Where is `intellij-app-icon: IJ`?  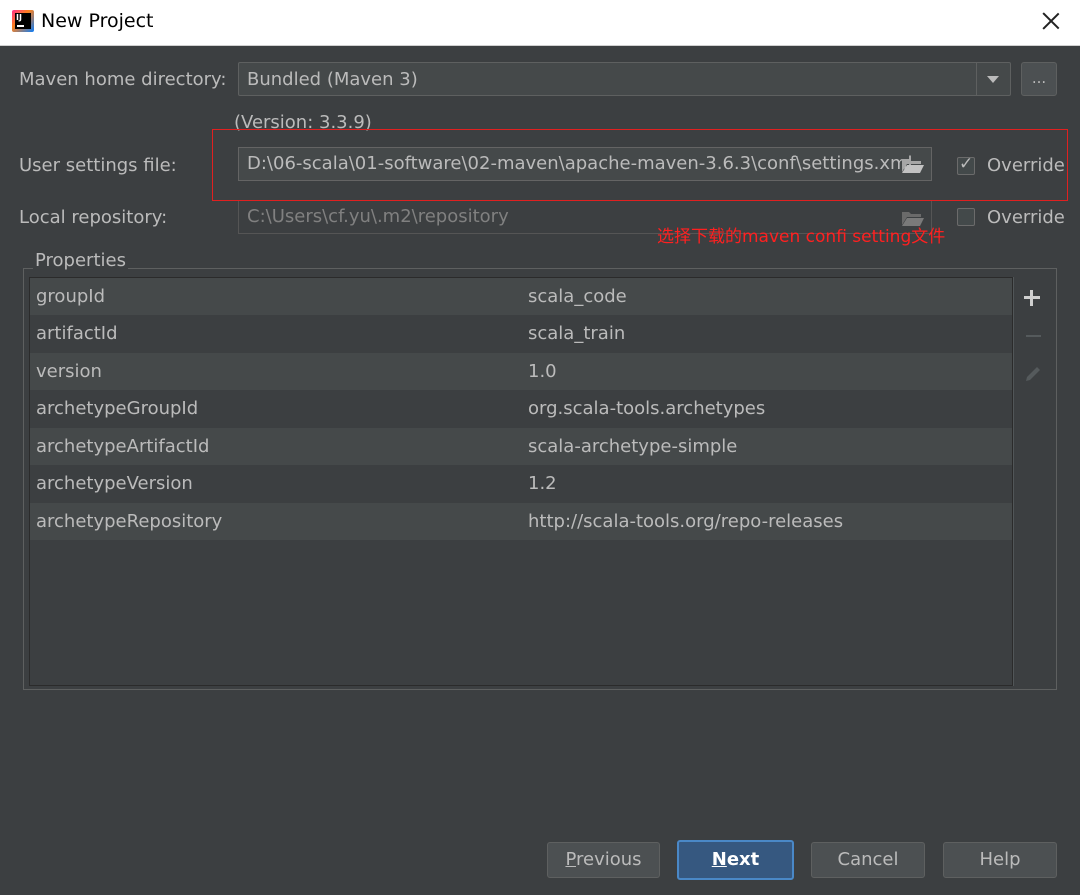 intellij-app-icon: IJ is located at coordinates (23, 21).